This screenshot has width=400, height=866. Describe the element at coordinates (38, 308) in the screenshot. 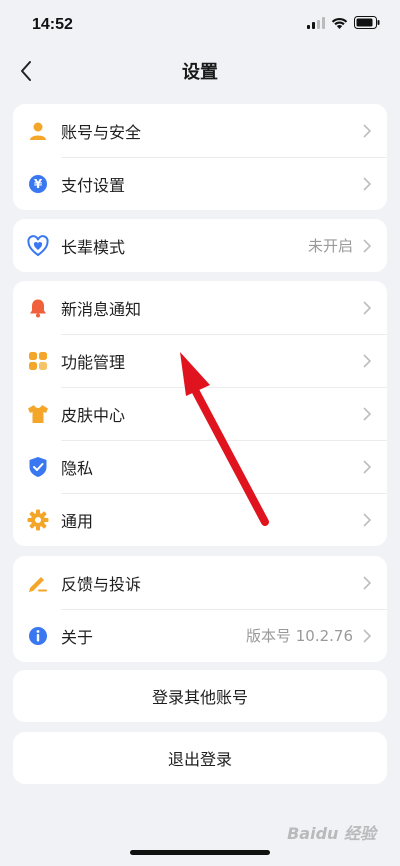

I see `bell-icon` at that location.